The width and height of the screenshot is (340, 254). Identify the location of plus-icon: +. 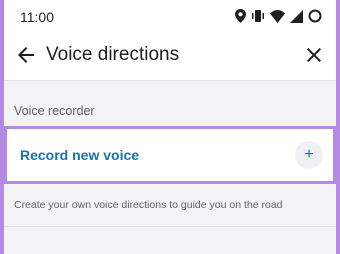
(309, 154).